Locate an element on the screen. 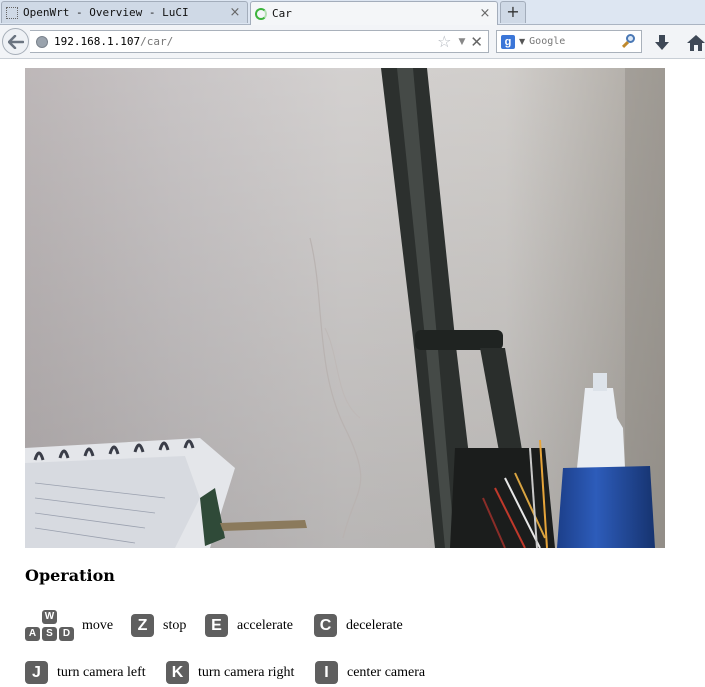  stop-icon: ✕ is located at coordinates (476, 42).